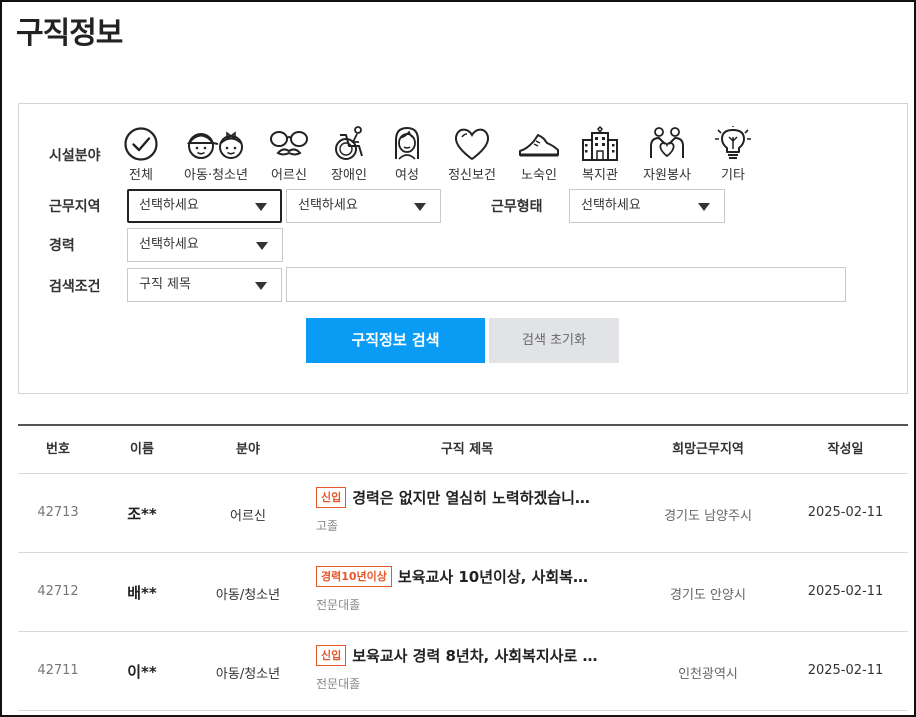  I want to click on facility-women: 여성, so click(407, 154).